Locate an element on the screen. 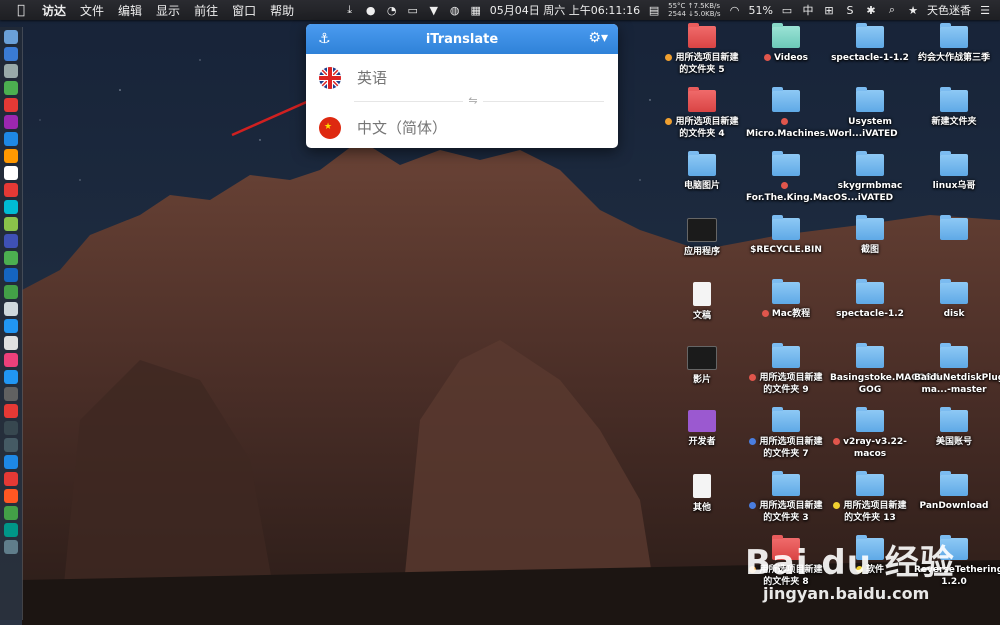 This screenshot has height=625, width=1000. input-method-icon: 中 is located at coordinates (808, 10).